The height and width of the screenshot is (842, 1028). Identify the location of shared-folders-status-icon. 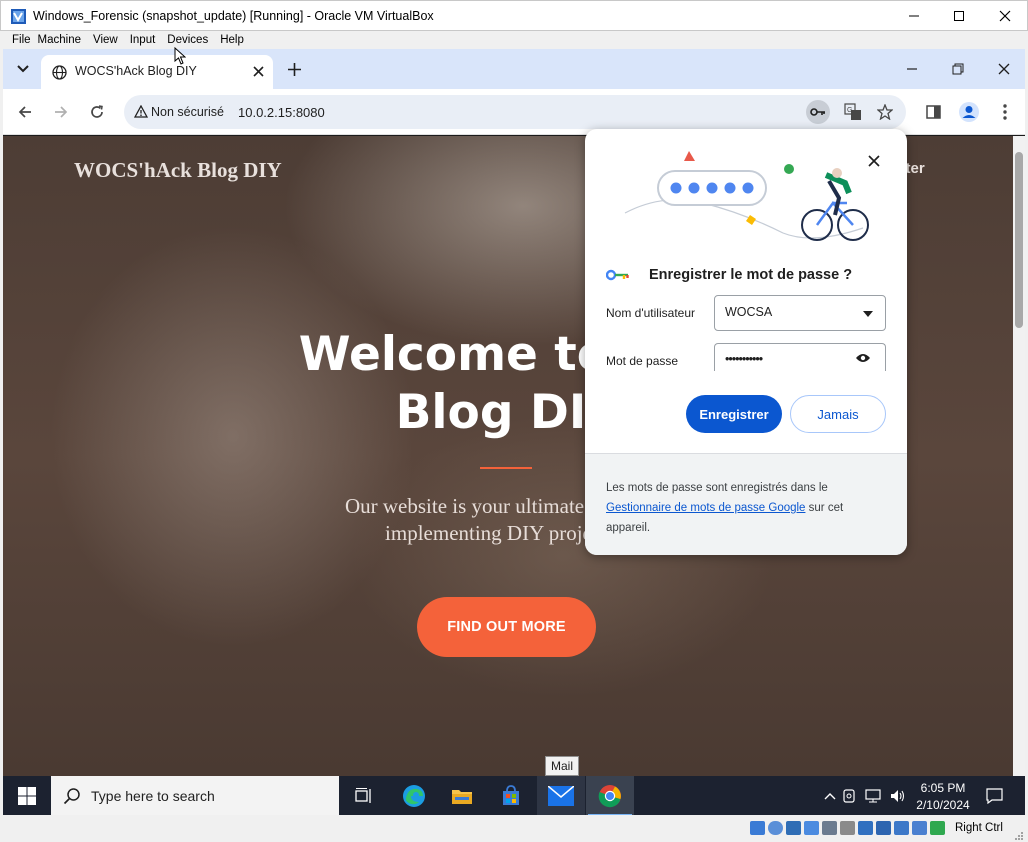
(847, 828).